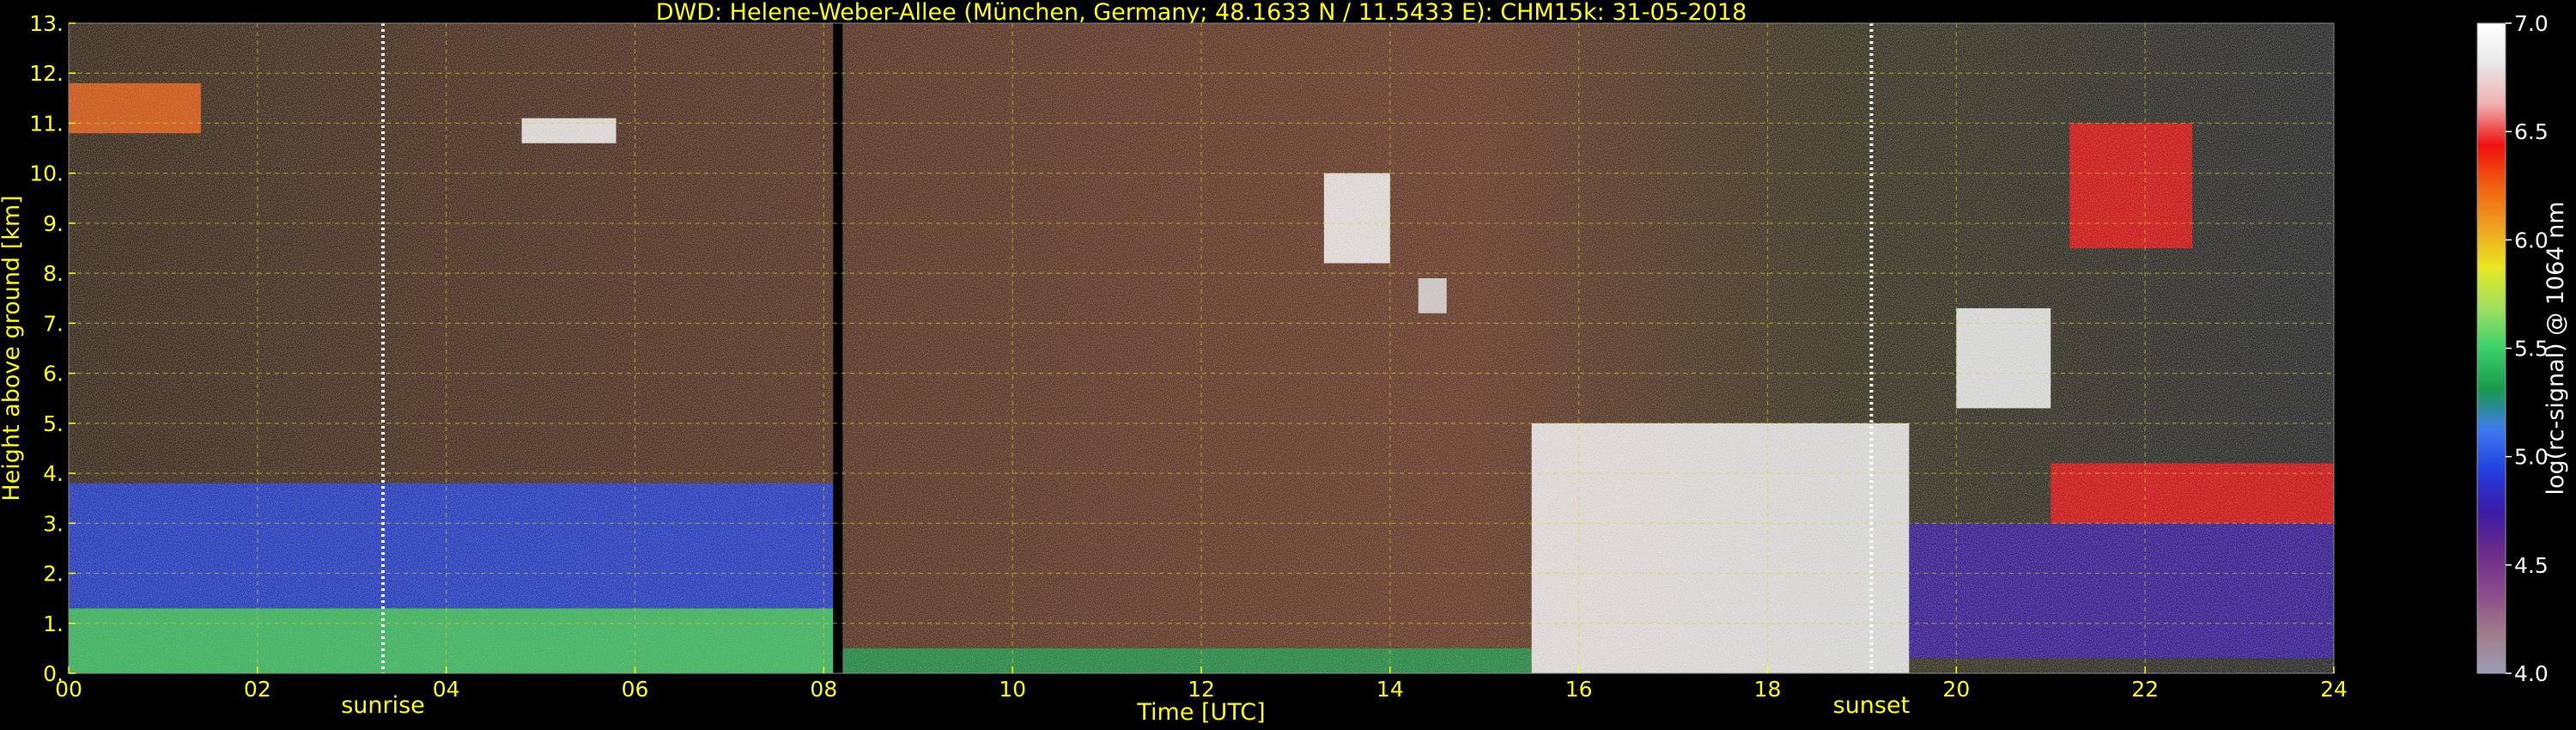  What do you see at coordinates (1390, 689) in the screenshot?
I see `x-tick-label: 14` at bounding box center [1390, 689].